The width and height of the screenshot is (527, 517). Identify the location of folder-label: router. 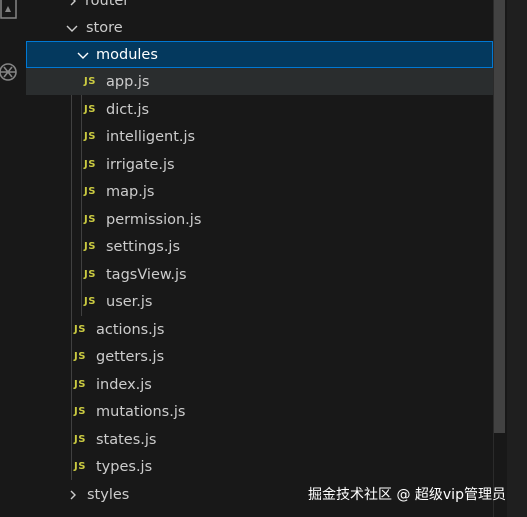
(107, 4).